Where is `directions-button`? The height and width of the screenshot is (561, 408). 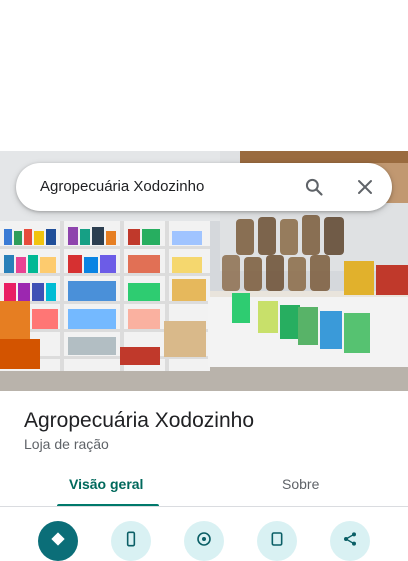
directions-button is located at coordinates (58, 541).